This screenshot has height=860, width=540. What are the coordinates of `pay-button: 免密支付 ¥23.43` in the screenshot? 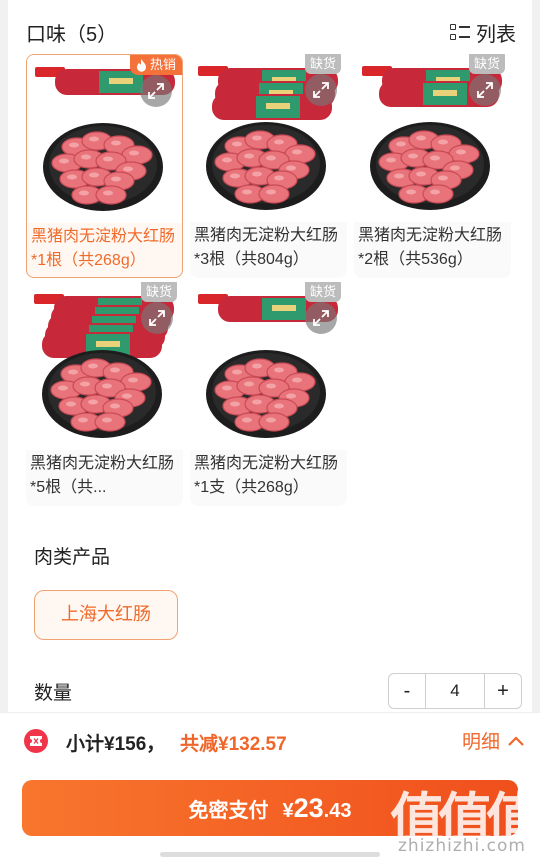 It's located at (270, 808).